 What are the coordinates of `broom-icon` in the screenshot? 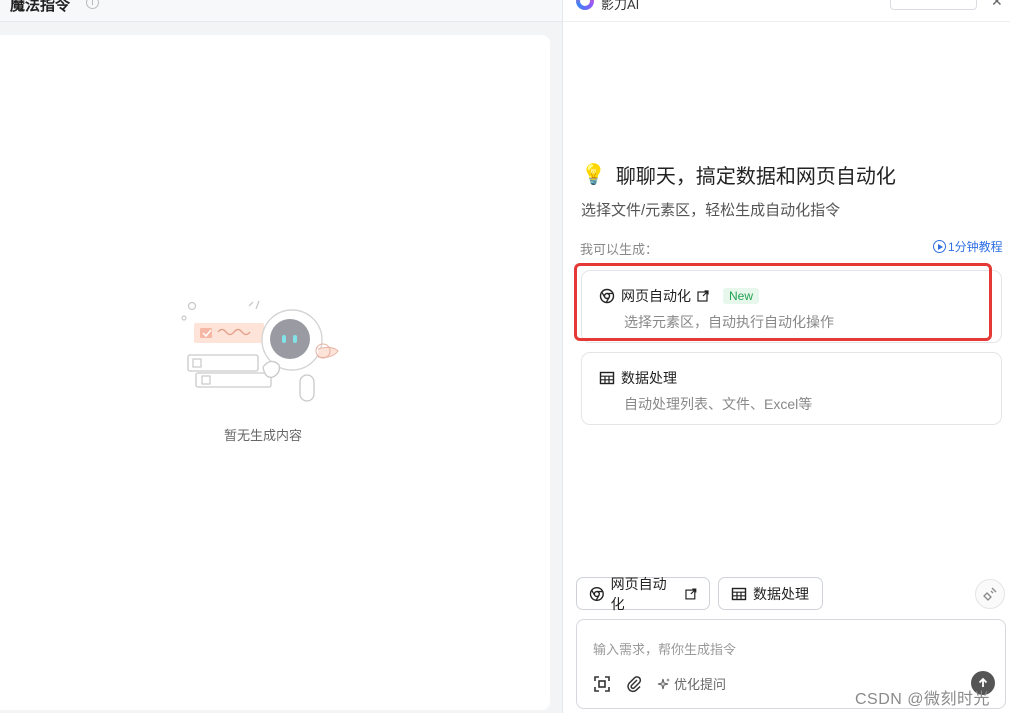 It's located at (990, 594).